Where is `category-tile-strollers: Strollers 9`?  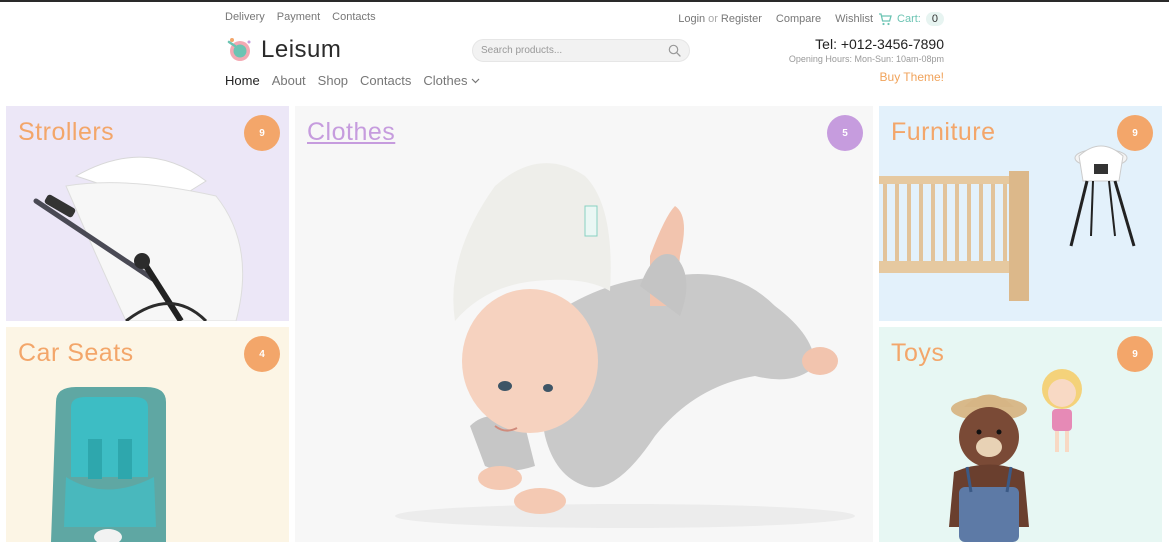
category-tile-strollers: Strollers 9 is located at coordinates (147, 213).